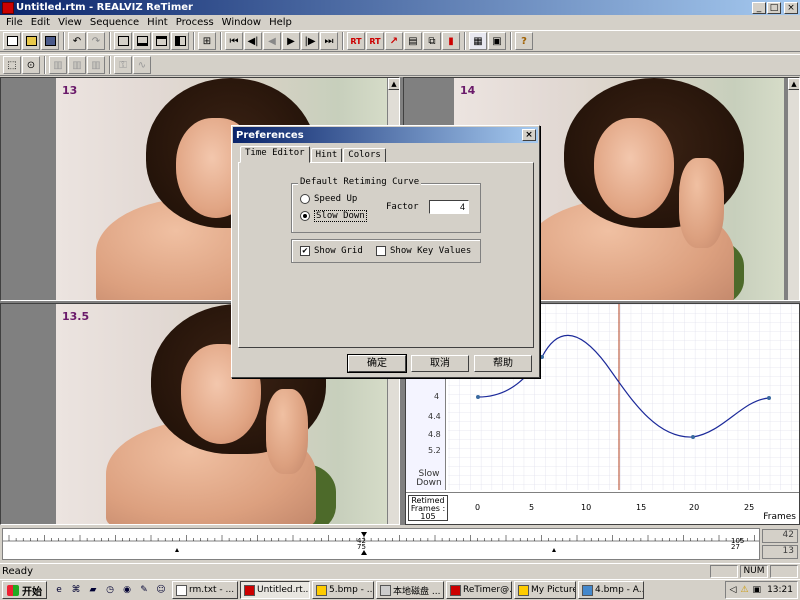 This screenshot has height=600, width=800. I want to click on warning-icon: ⚠, so click(744, 590).